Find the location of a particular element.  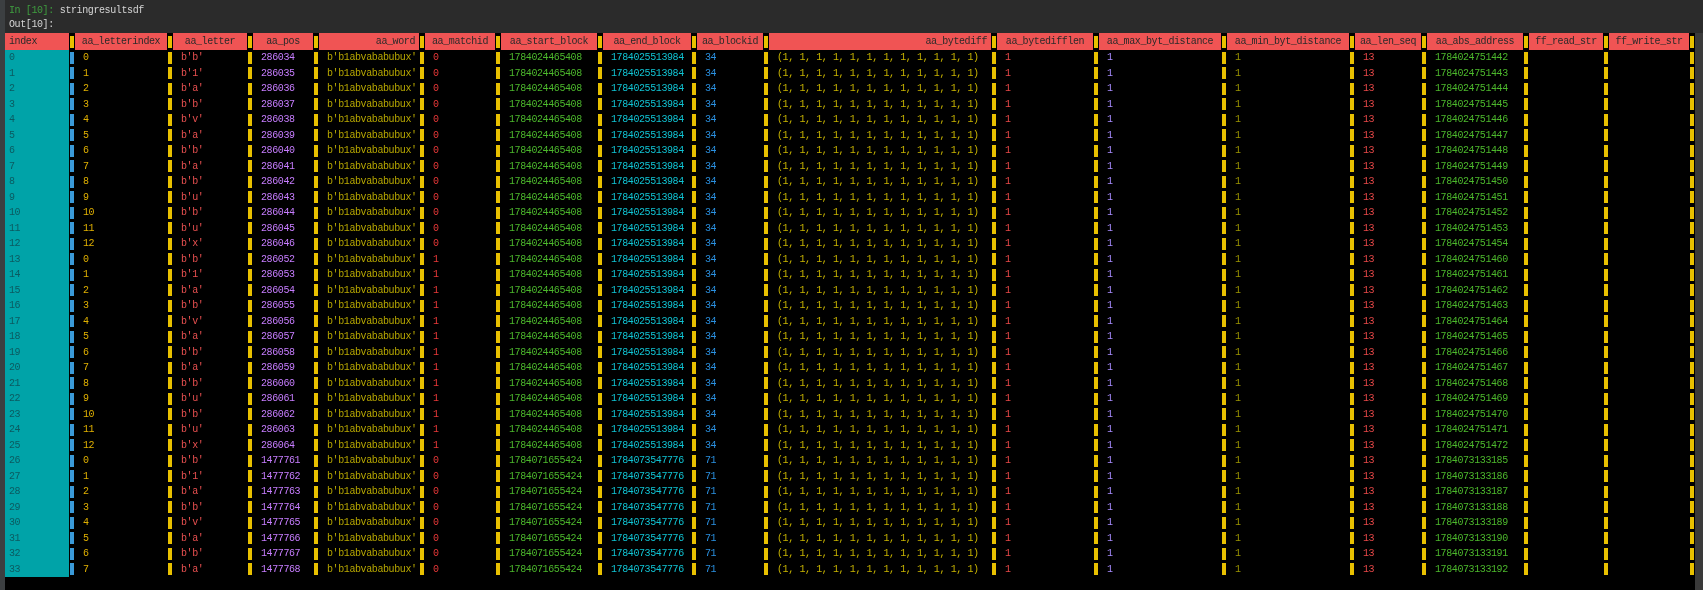

column-header: aa_blockid is located at coordinates (730, 41).